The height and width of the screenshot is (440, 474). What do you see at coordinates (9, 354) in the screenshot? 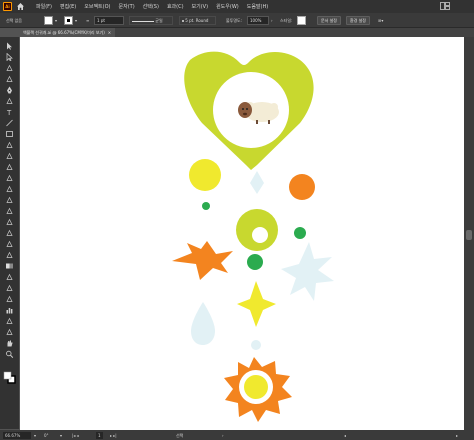
I see `zoom-tool-icon` at bounding box center [9, 354].